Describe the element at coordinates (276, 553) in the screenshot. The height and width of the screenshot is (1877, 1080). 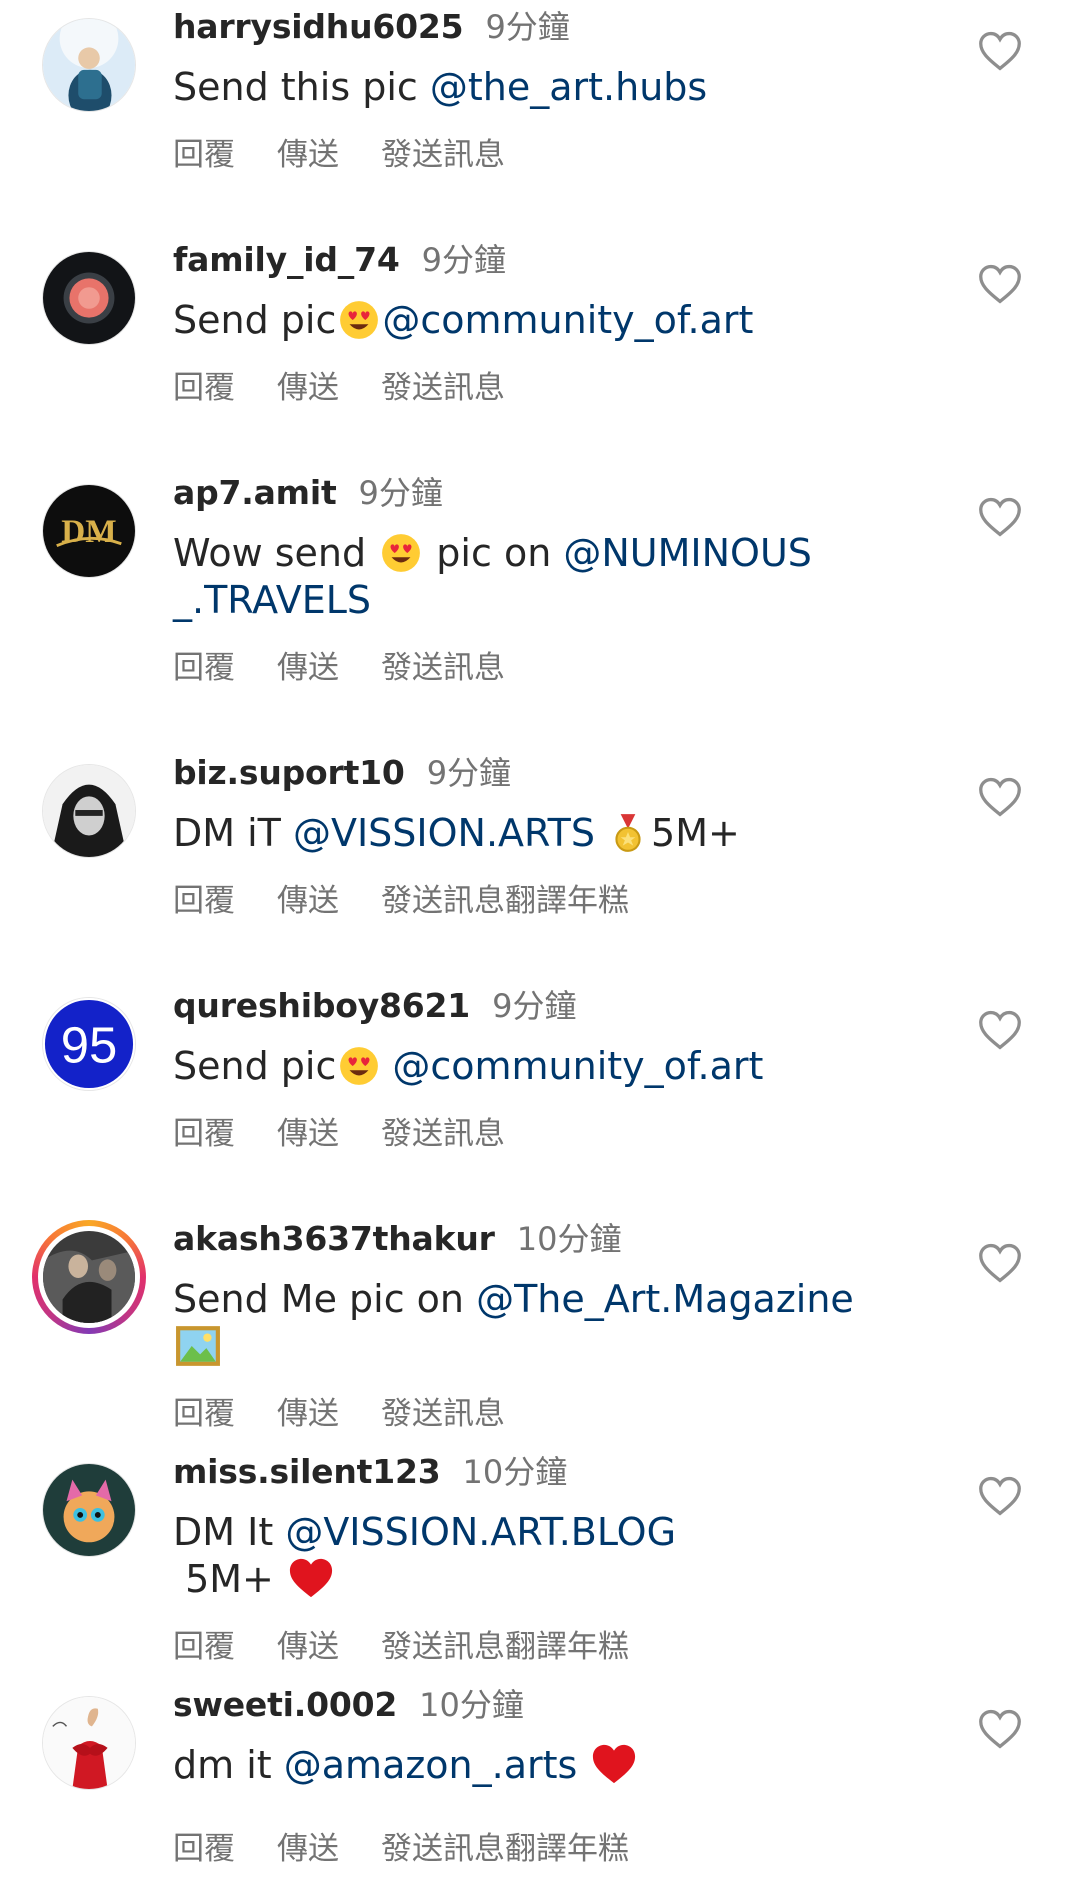
I see `comment-text-part: Wow send` at that location.